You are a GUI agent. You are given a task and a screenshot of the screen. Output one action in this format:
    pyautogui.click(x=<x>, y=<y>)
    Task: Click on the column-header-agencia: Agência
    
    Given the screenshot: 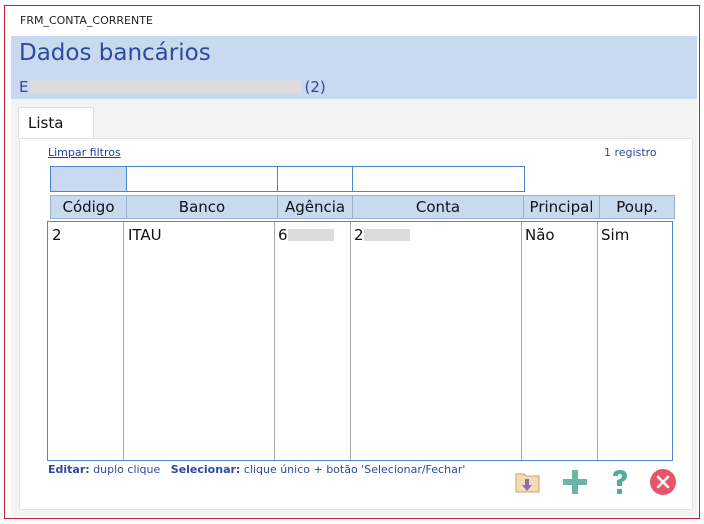 What is the action you would take?
    pyautogui.click(x=315, y=207)
    